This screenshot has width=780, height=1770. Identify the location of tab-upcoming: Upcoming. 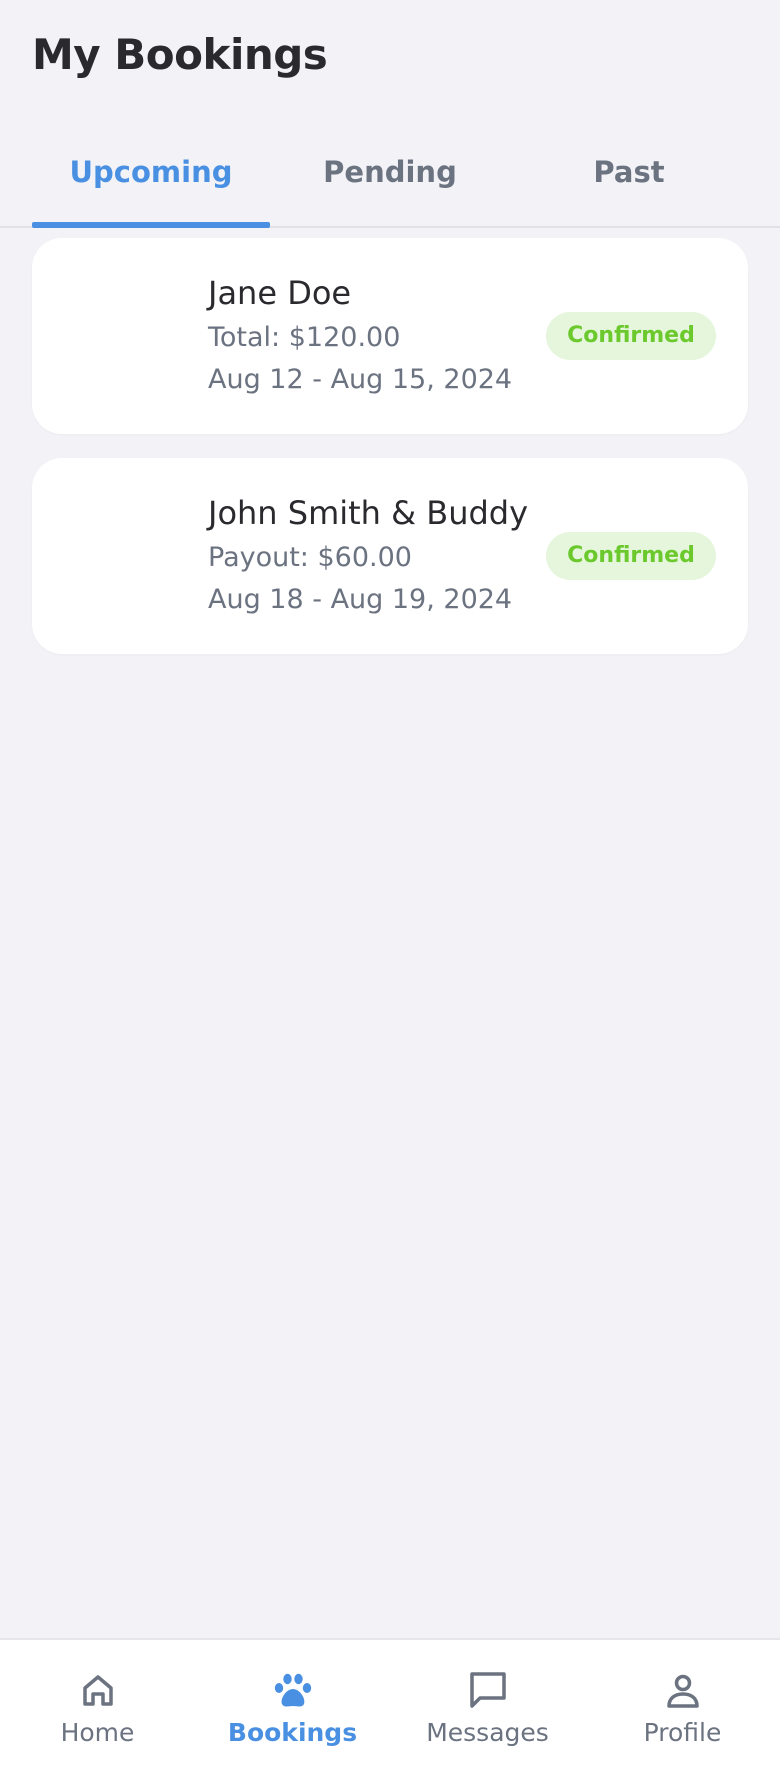
(151, 182).